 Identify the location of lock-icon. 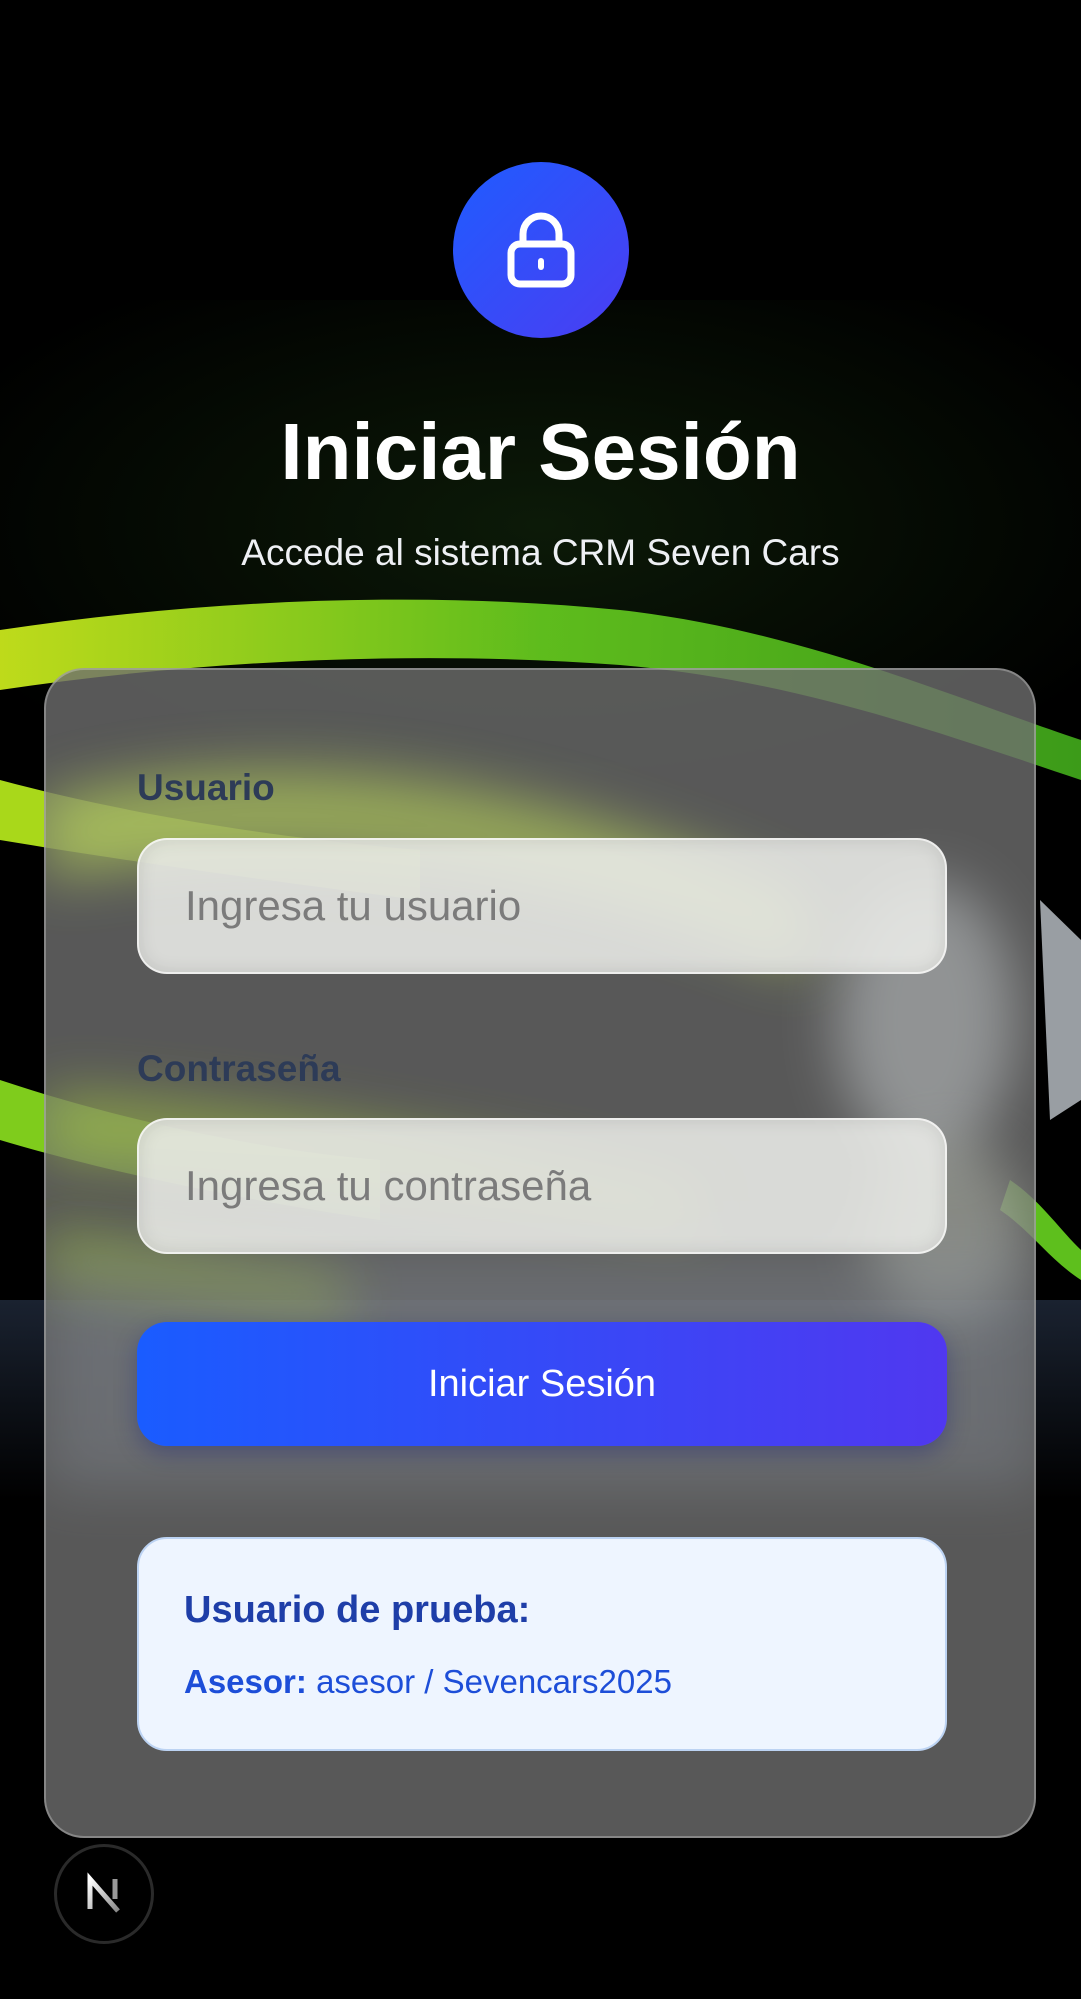
(541, 250).